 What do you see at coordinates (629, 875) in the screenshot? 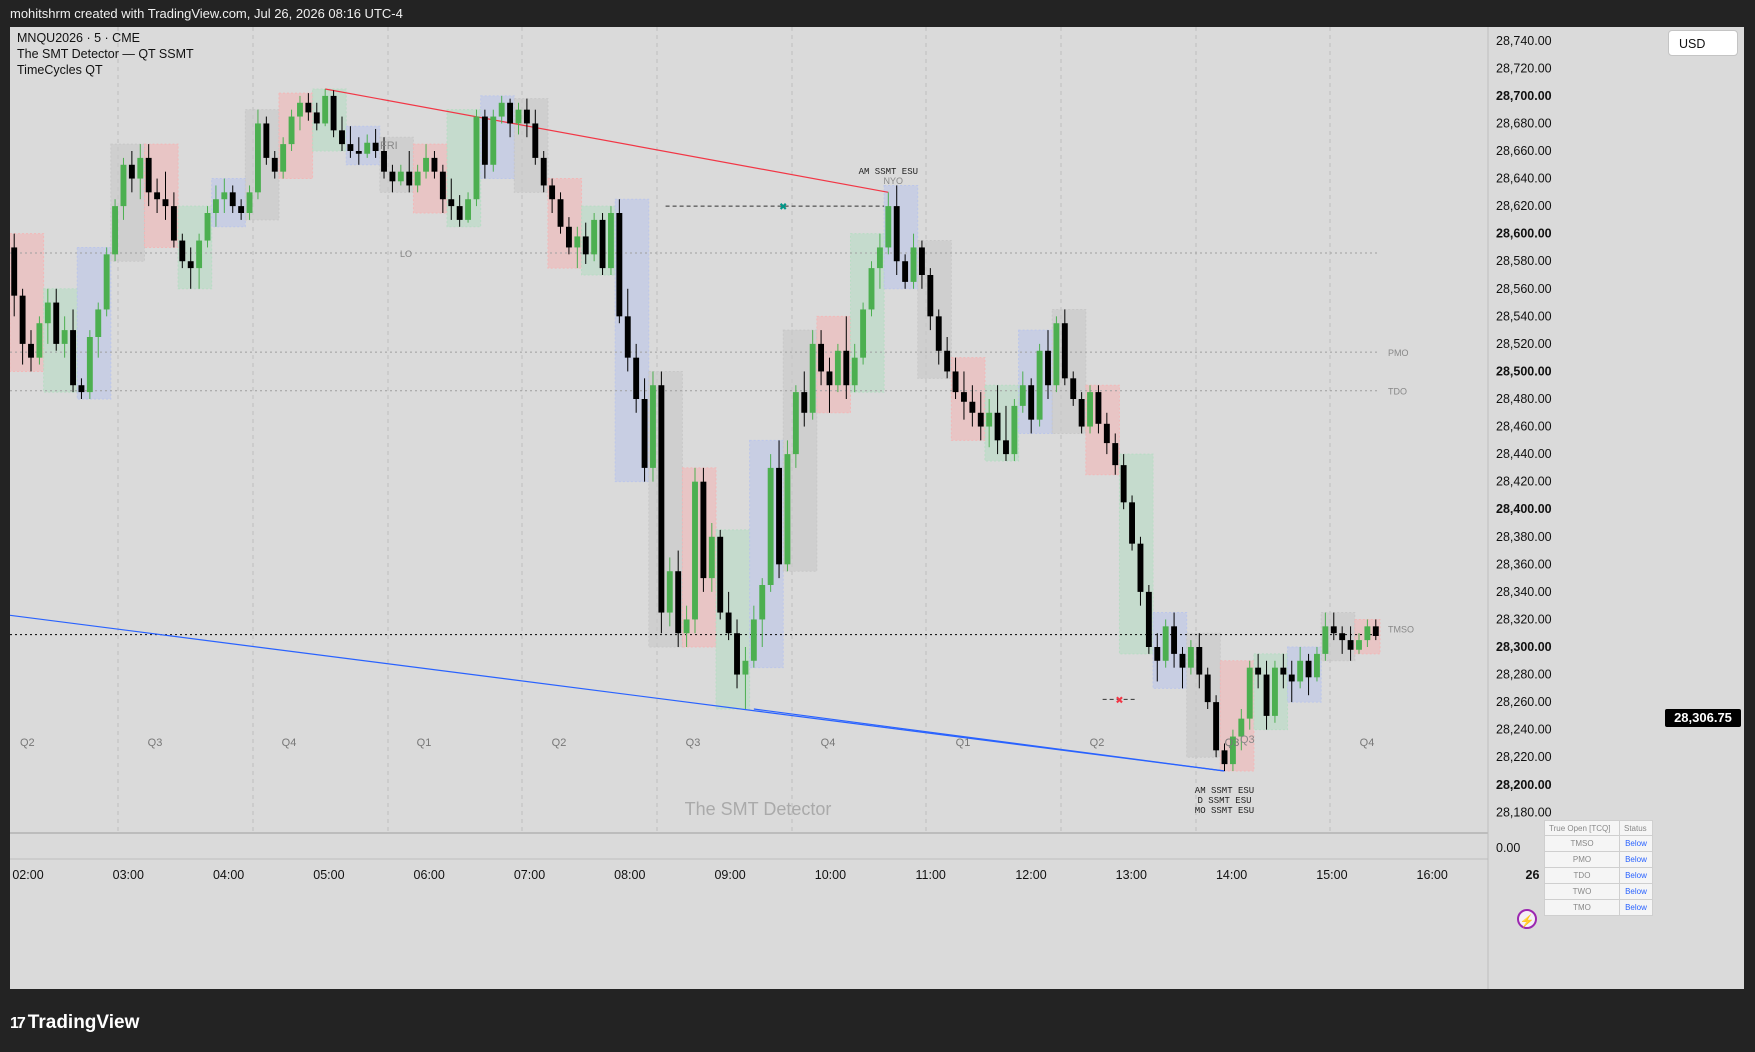
I see `time-tick-label: 08:00` at bounding box center [629, 875].